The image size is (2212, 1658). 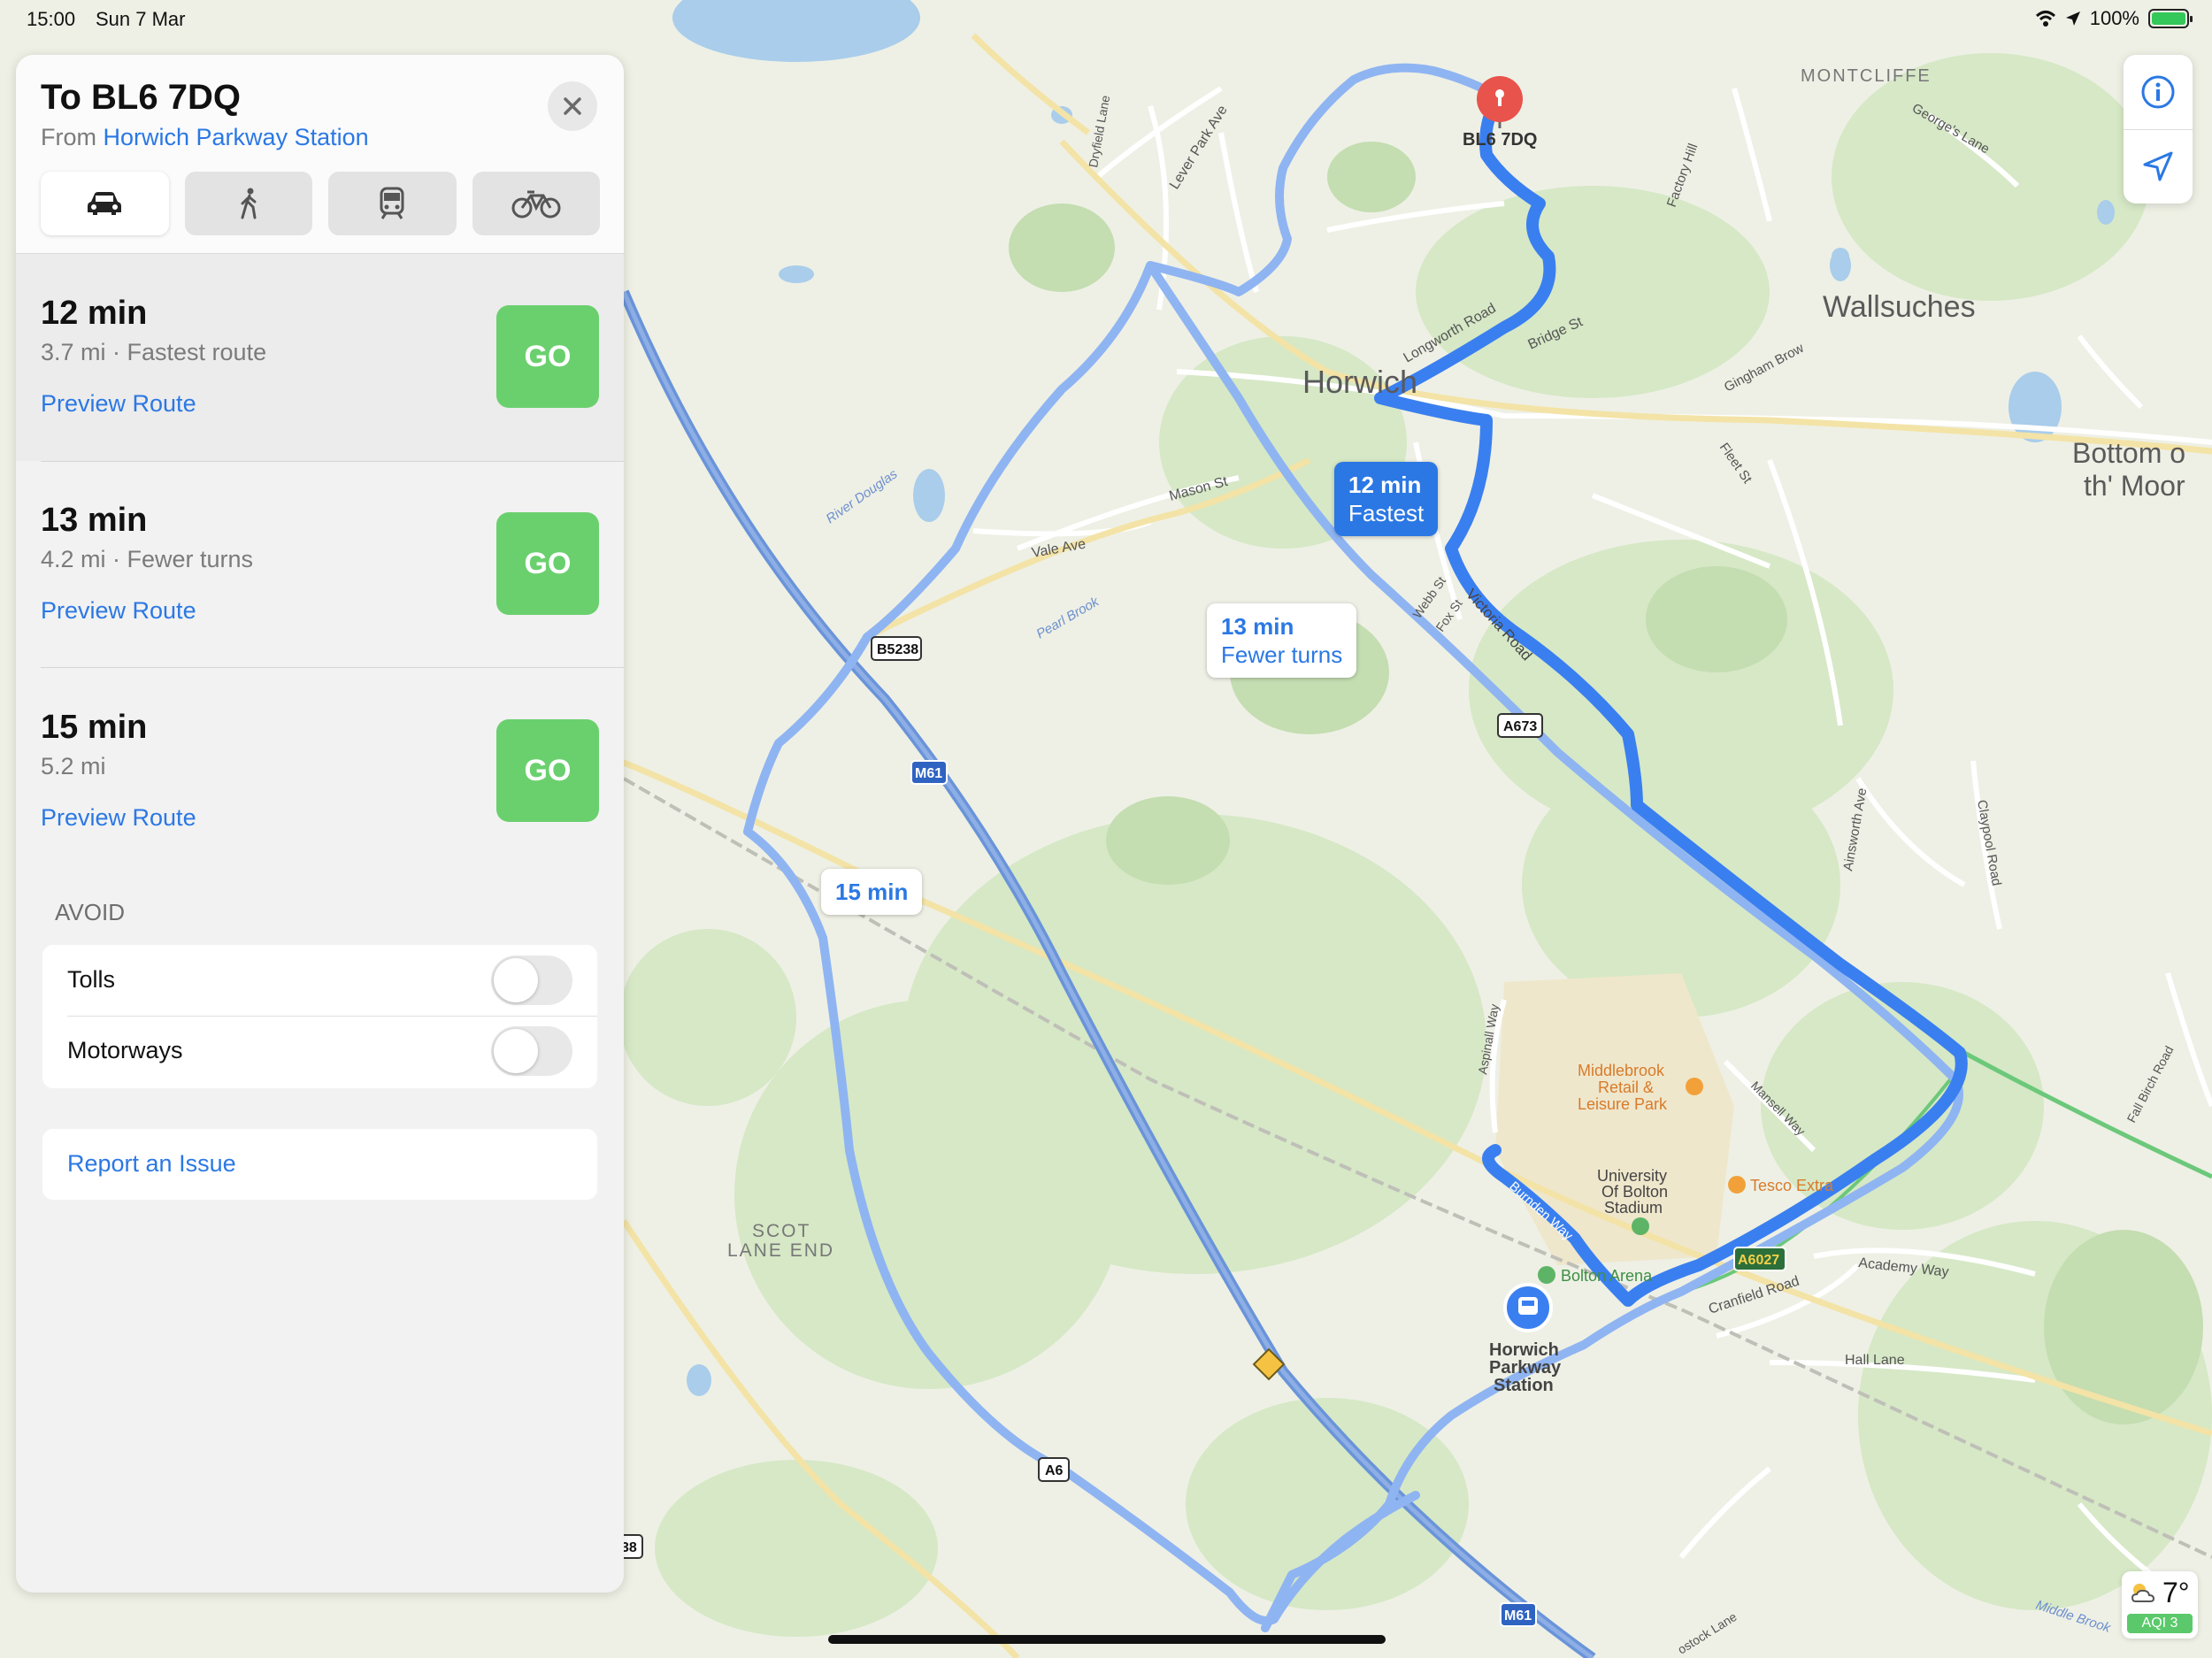 What do you see at coordinates (2160, 1605) in the screenshot?
I see `weather-widget: 7° AQI 3` at bounding box center [2160, 1605].